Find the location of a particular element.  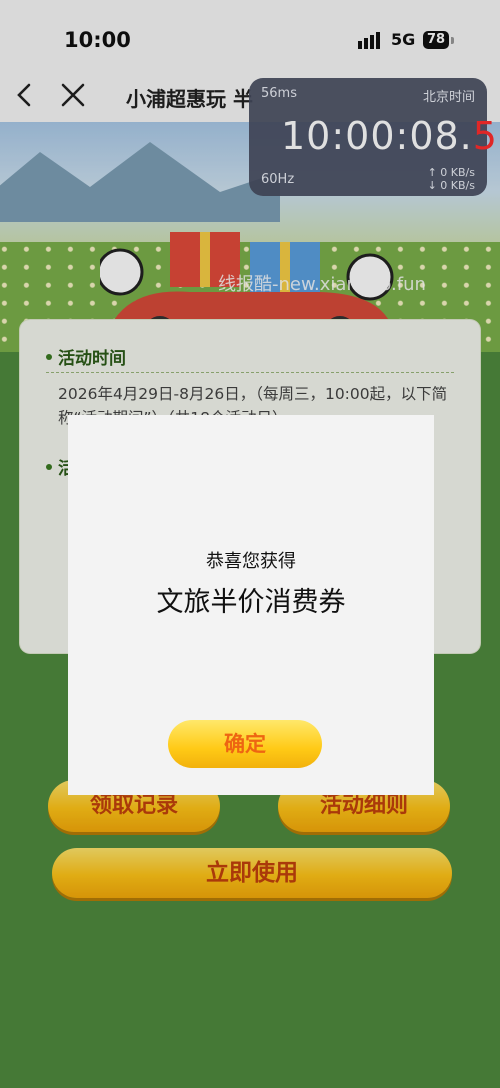

dialog-title: 文旅半价消费券 is located at coordinates (251, 602).